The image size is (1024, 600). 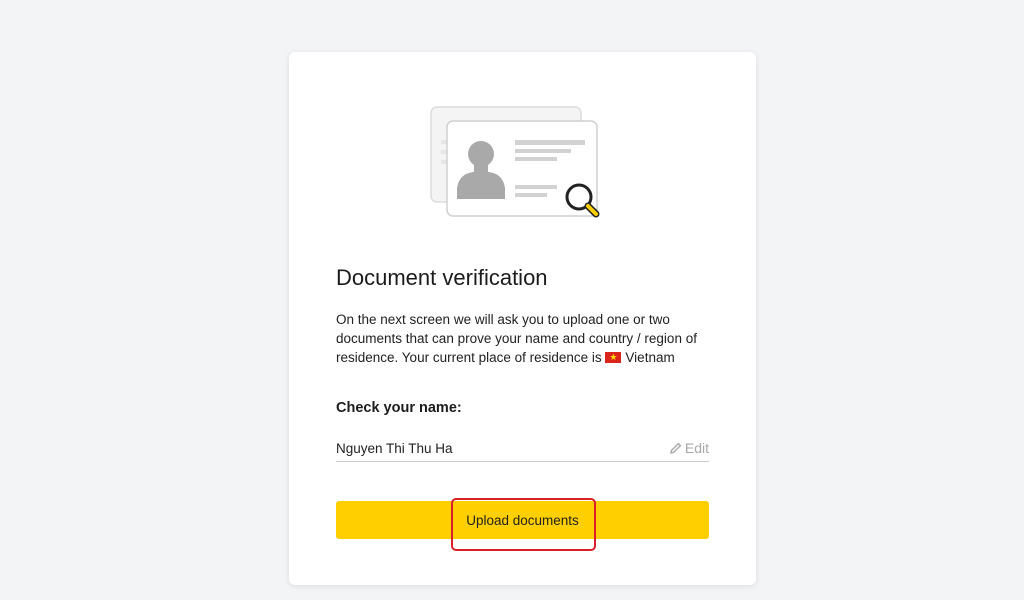 I want to click on page-title: Document verification, so click(x=442, y=277).